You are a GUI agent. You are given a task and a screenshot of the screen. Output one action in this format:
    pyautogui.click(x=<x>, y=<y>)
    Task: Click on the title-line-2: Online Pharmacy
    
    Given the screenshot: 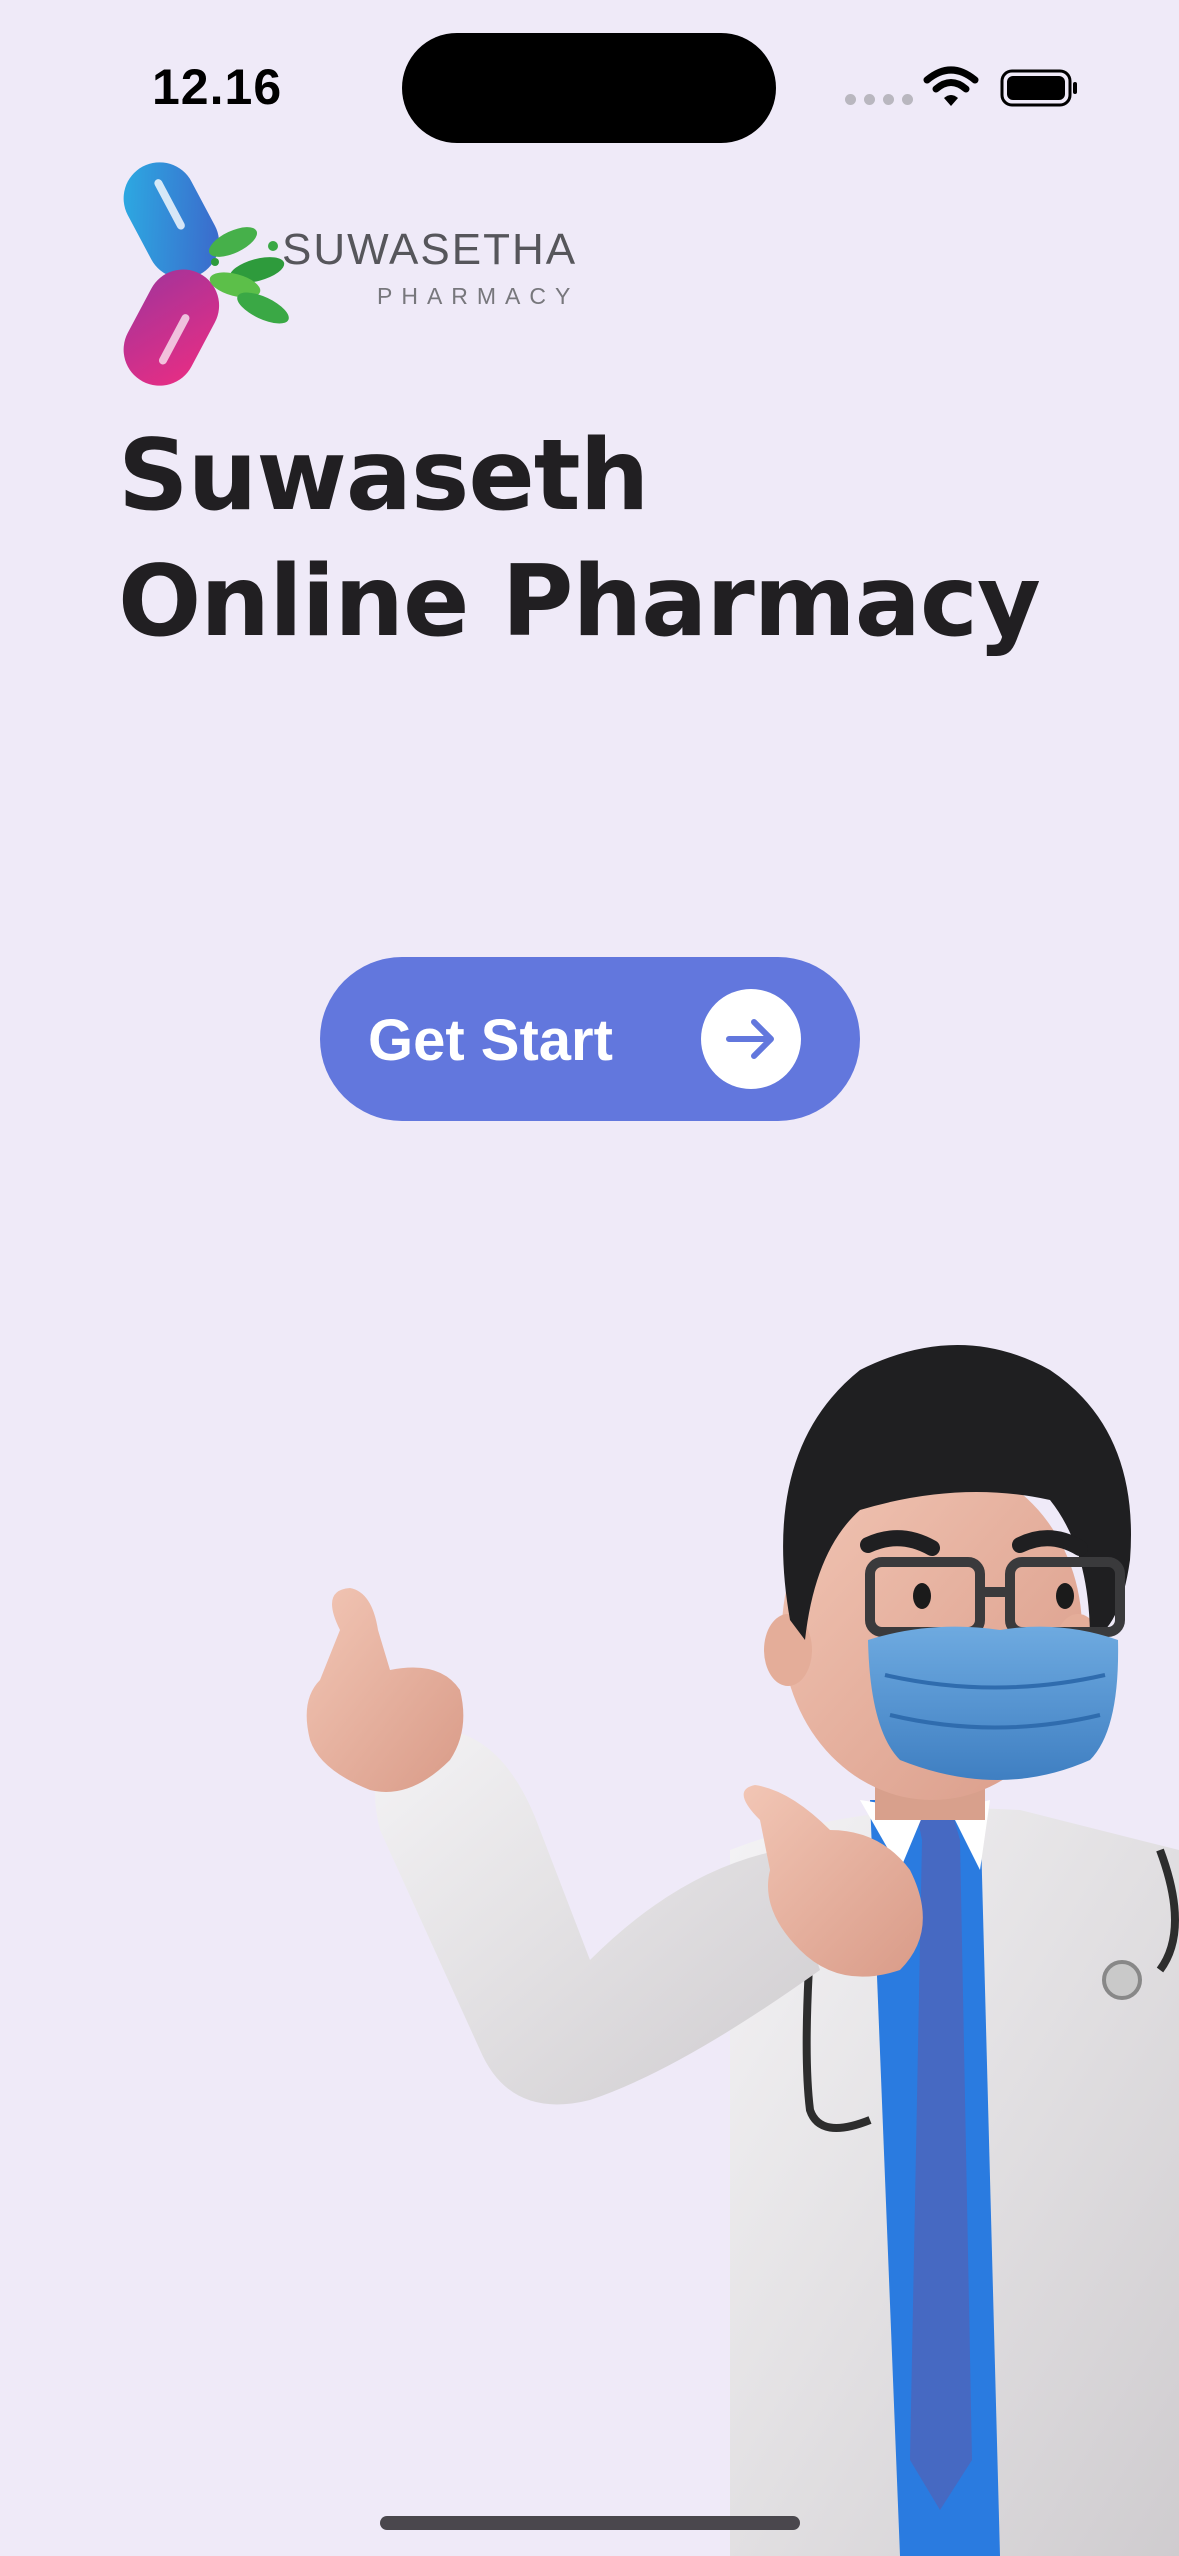 What is the action you would take?
    pyautogui.click(x=579, y=602)
    